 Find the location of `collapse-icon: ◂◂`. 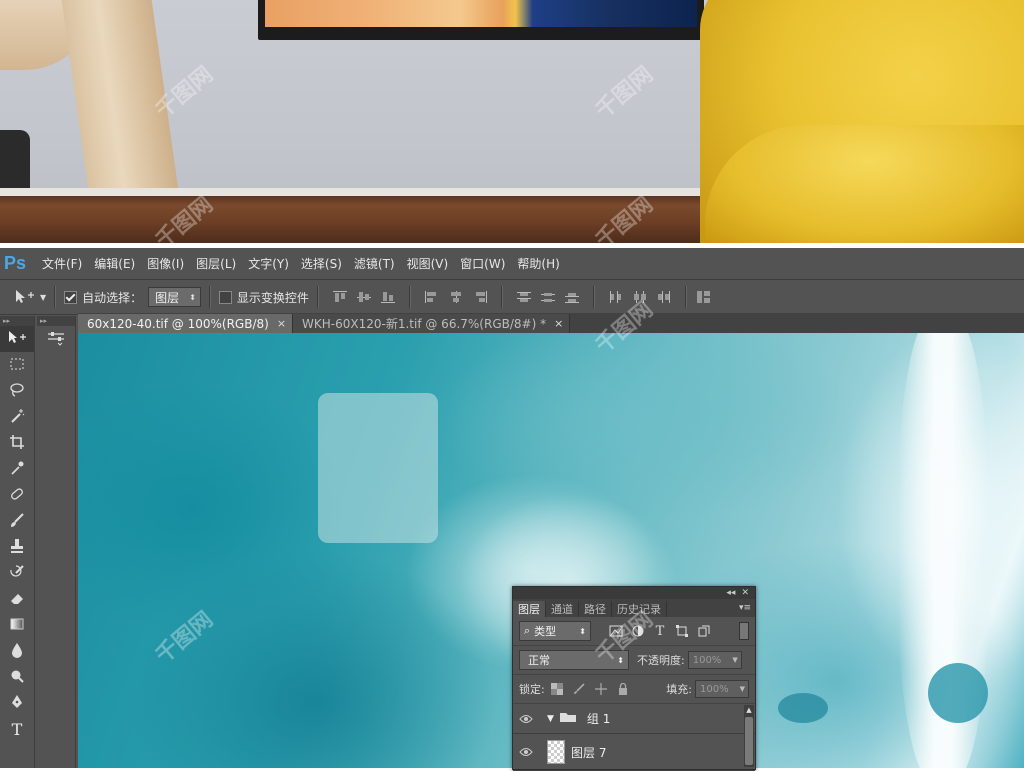

collapse-icon: ◂◂ is located at coordinates (730, 593).